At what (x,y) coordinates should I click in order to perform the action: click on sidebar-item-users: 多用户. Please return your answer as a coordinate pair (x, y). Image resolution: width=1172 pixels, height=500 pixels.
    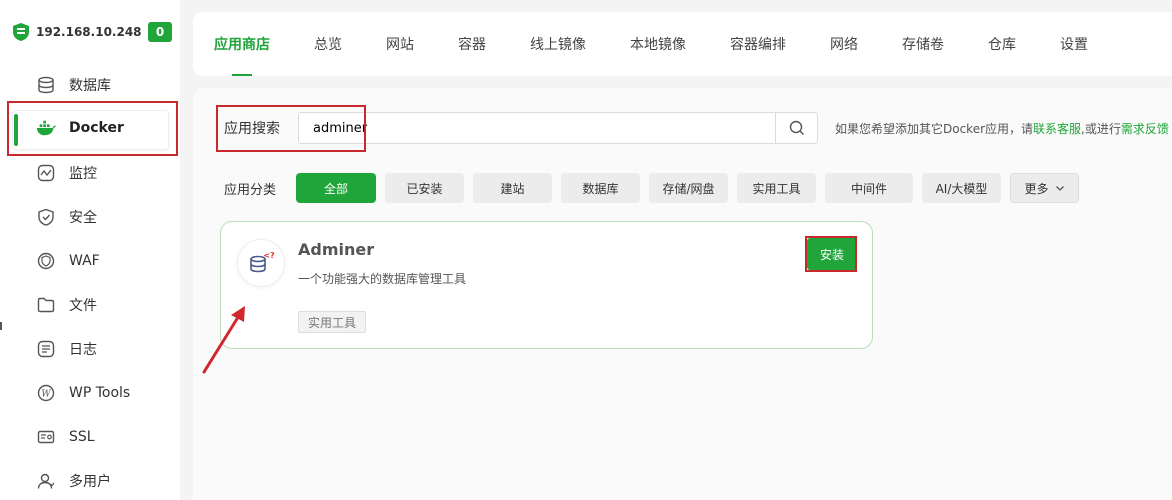
    Looking at the image, I should click on (90, 479).